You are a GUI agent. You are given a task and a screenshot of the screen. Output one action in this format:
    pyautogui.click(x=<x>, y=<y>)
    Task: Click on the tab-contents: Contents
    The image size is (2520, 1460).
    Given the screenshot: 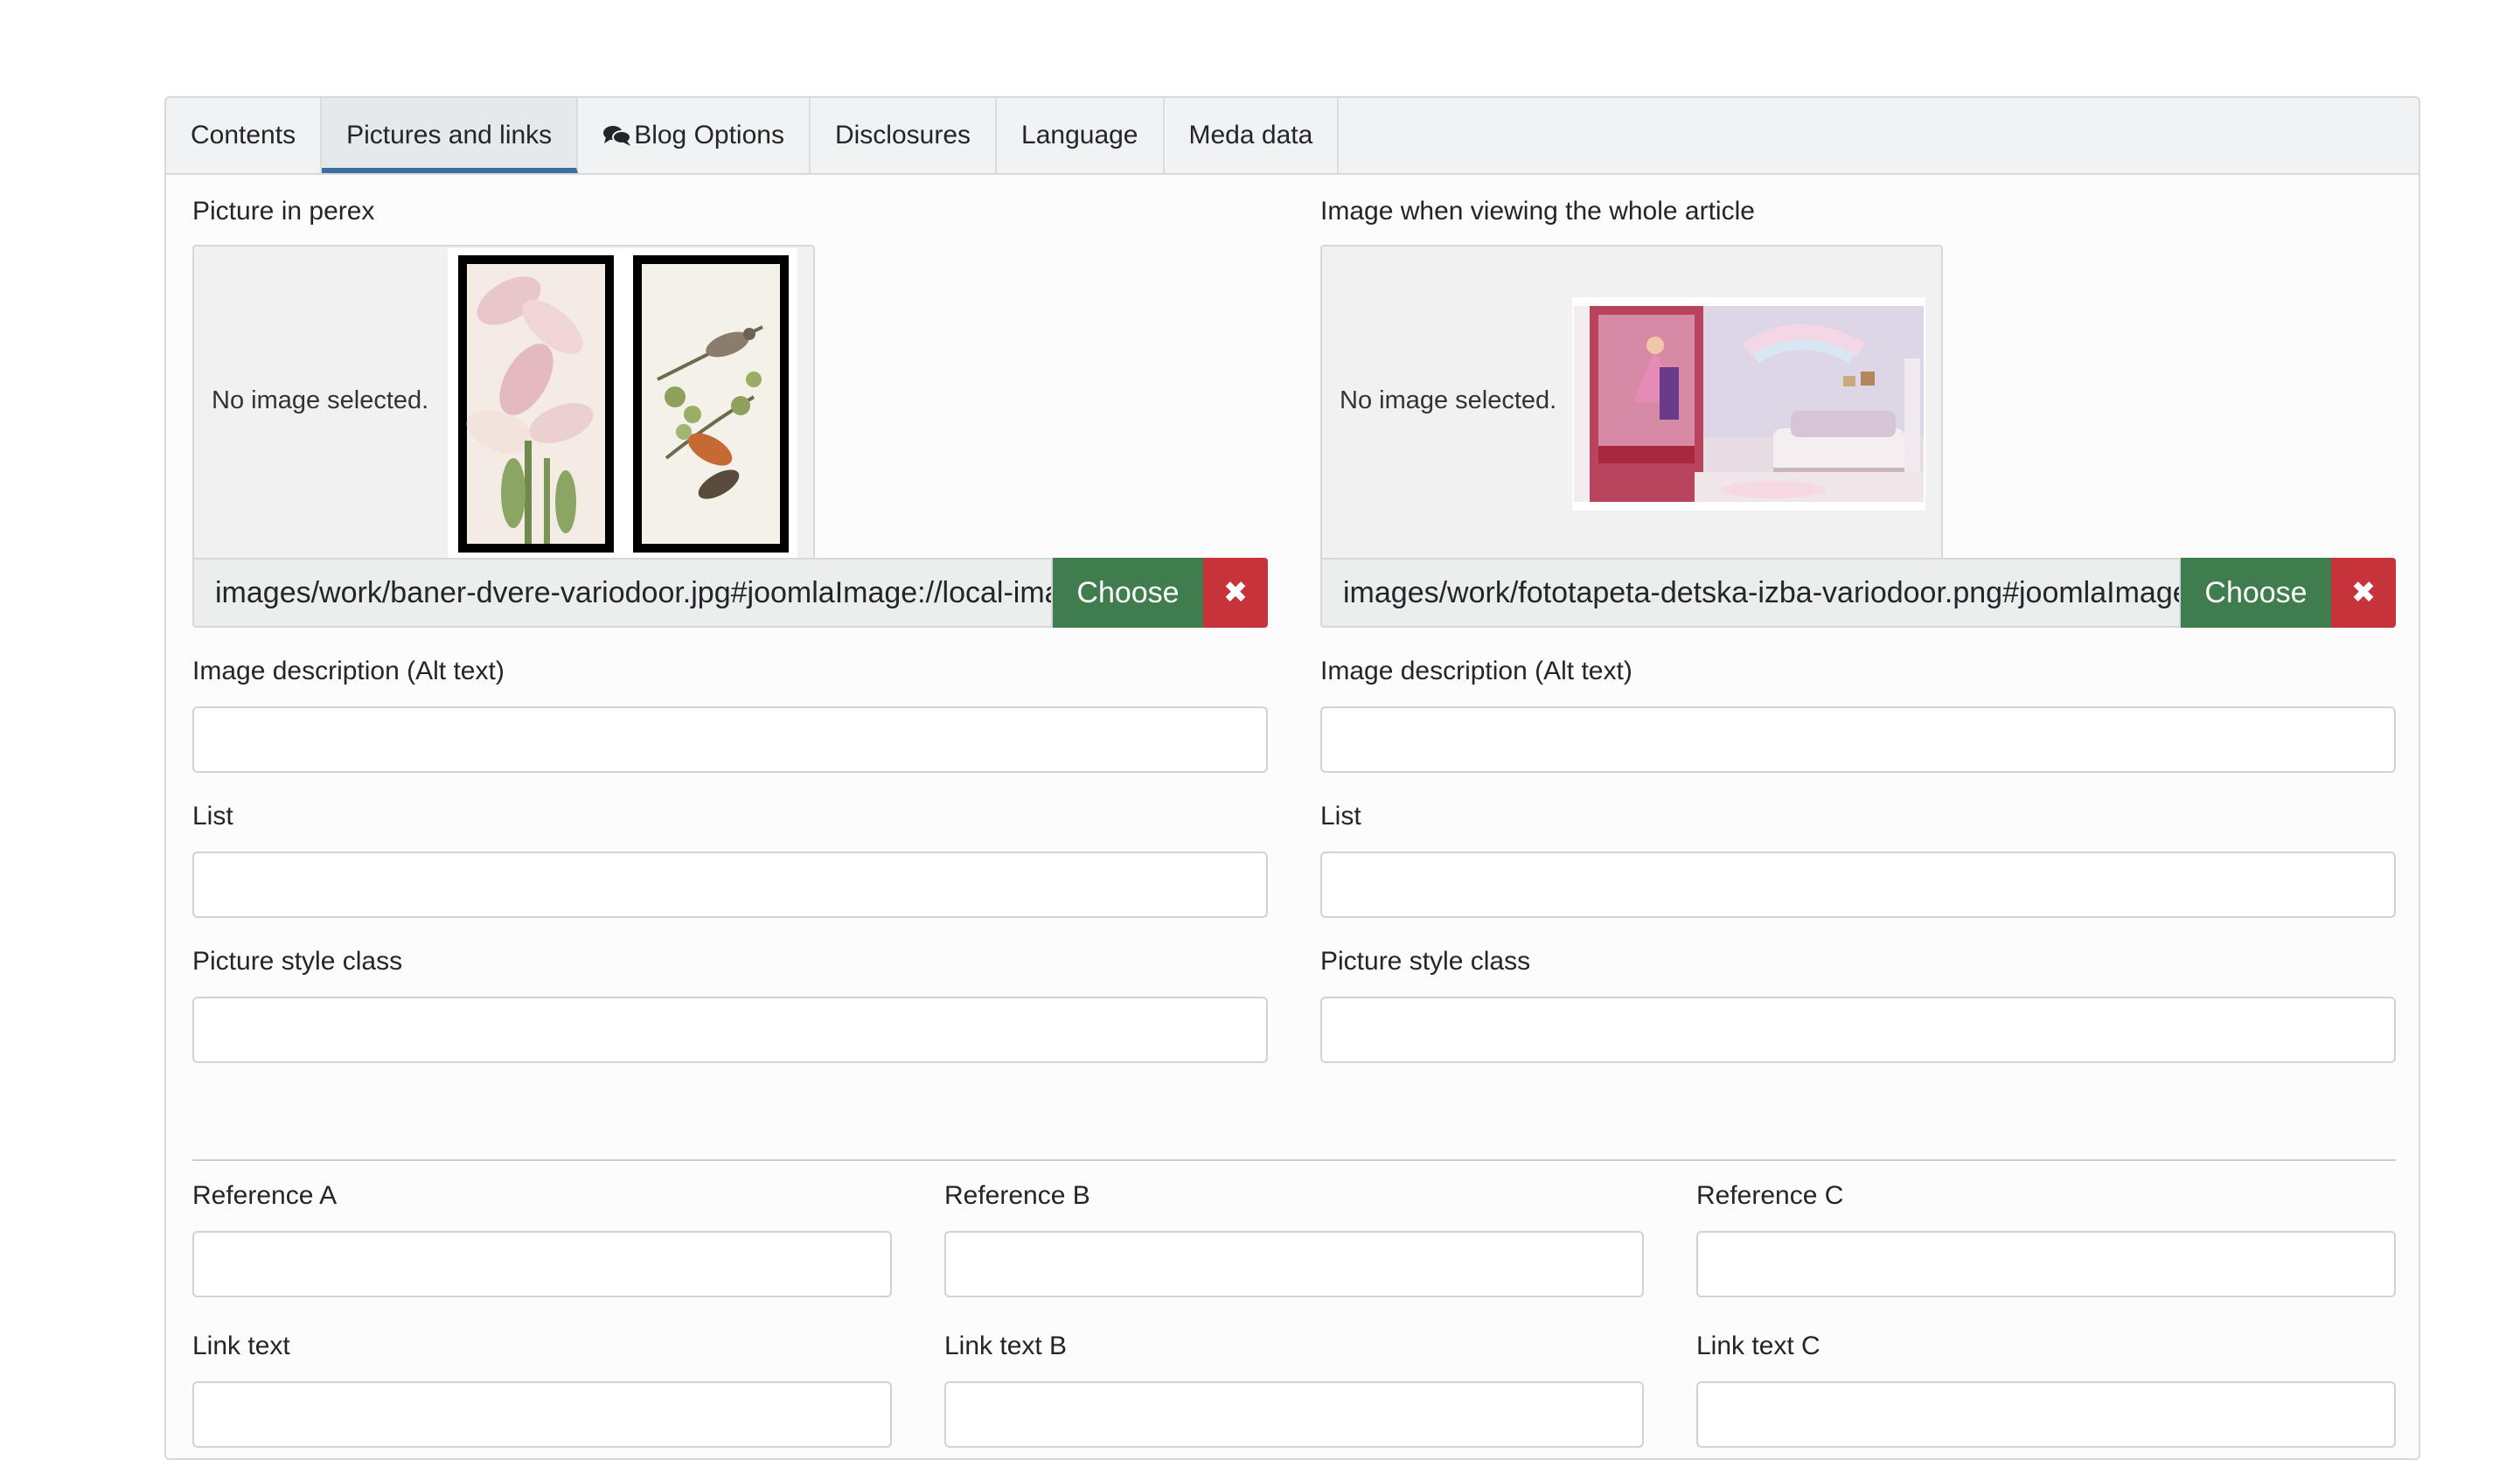 What is the action you would take?
    pyautogui.click(x=244, y=135)
    